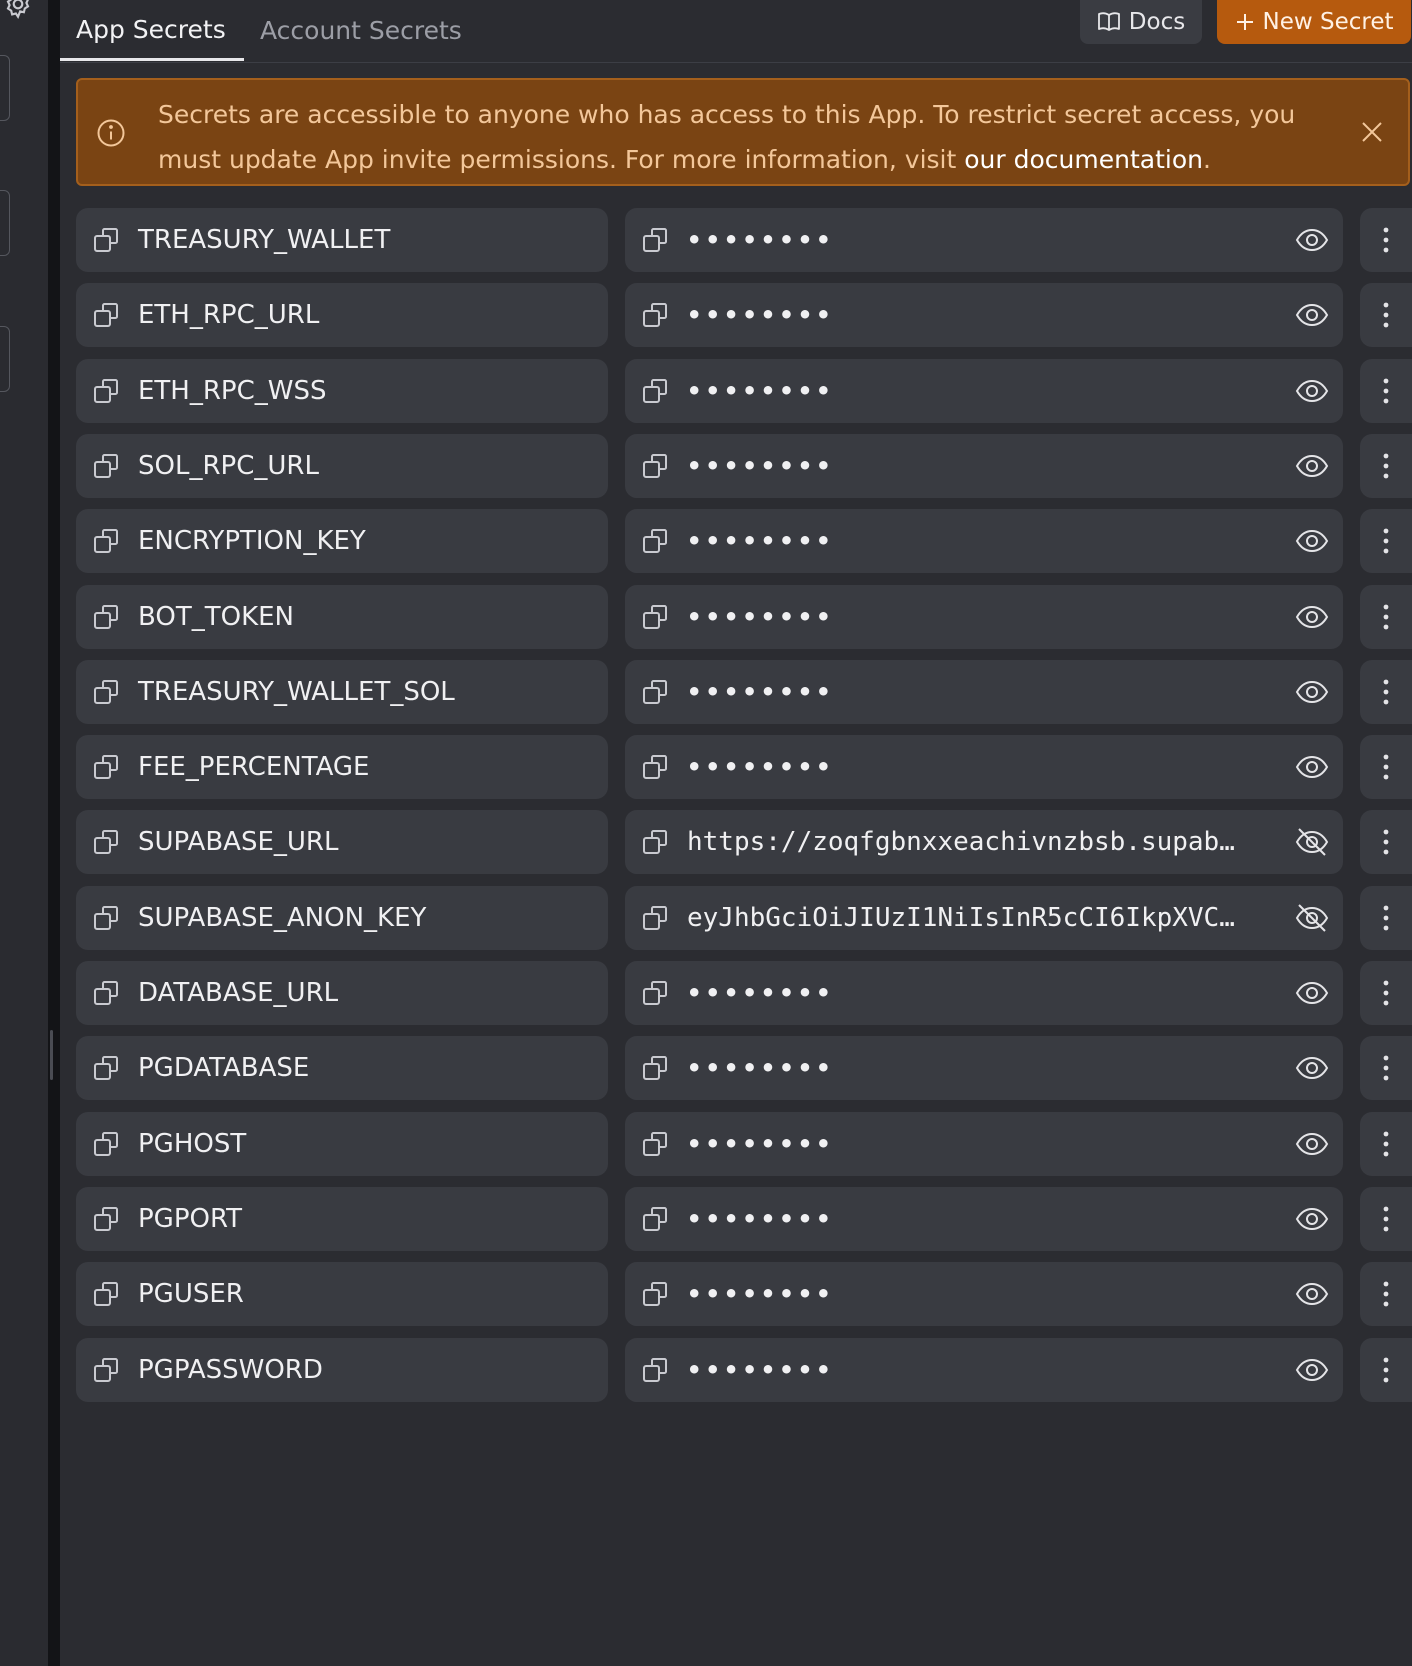 This screenshot has height=1666, width=1412. I want to click on secret-name-cell: PGPORT, so click(342, 1219).